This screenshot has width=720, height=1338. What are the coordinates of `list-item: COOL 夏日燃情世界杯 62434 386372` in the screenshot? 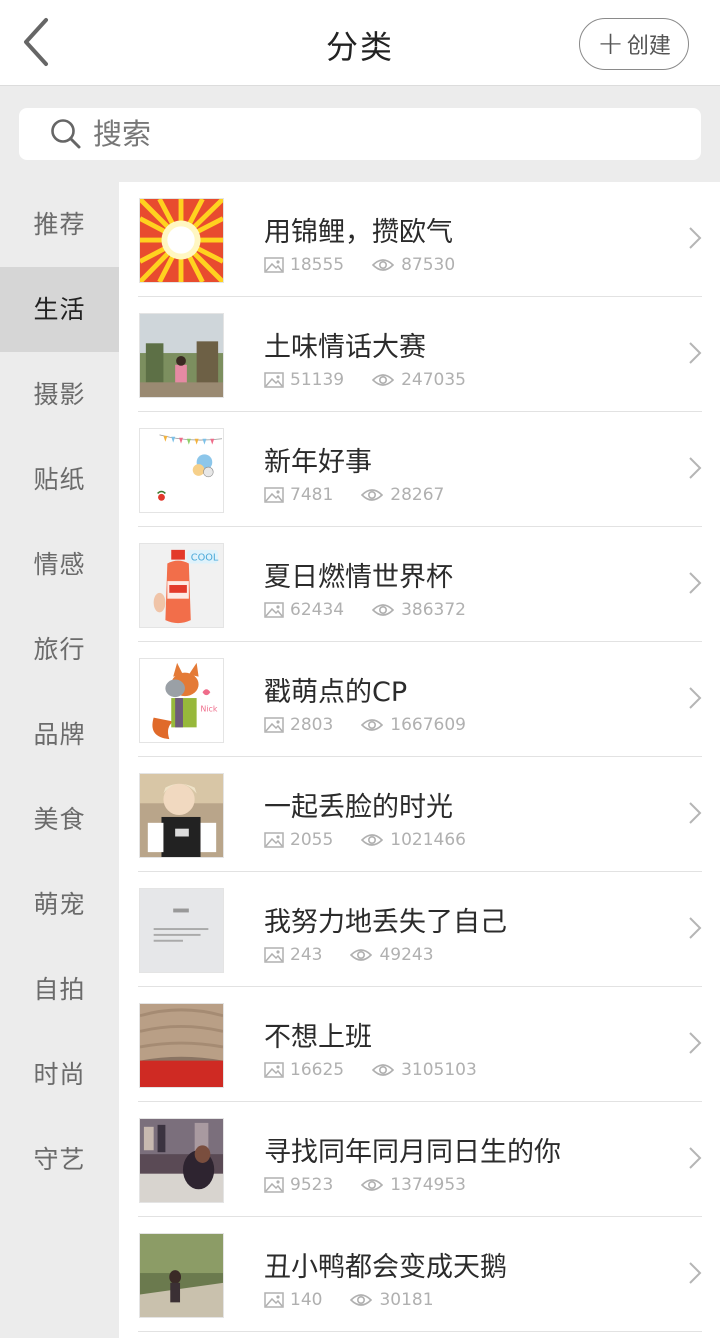 It's located at (419, 584).